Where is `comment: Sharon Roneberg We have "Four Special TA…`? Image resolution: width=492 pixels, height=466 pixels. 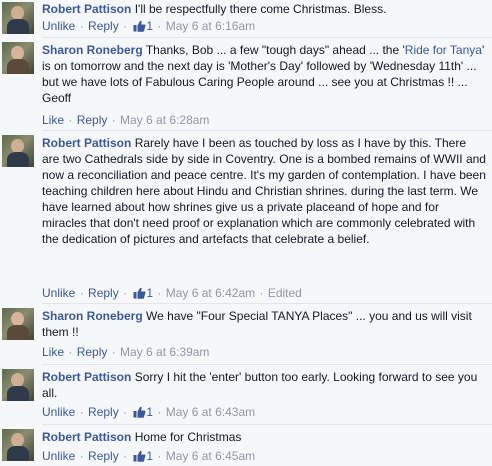 comment: Sharon Roneberg We have "Four Special TA… is located at coordinates (246, 335).